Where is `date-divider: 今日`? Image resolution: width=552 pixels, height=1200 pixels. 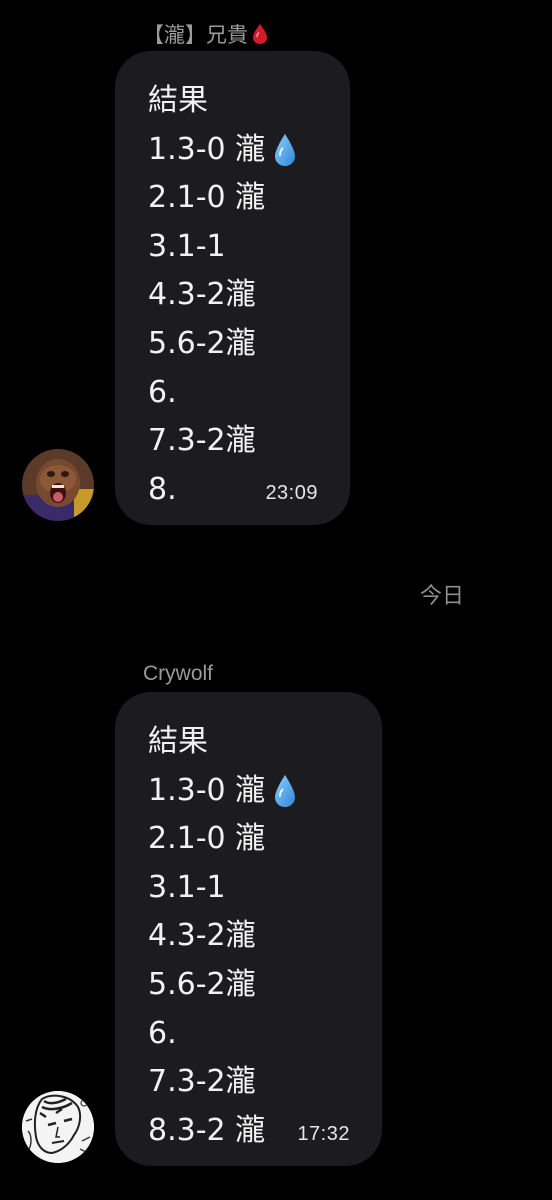
date-divider: 今日 is located at coordinates (442, 596).